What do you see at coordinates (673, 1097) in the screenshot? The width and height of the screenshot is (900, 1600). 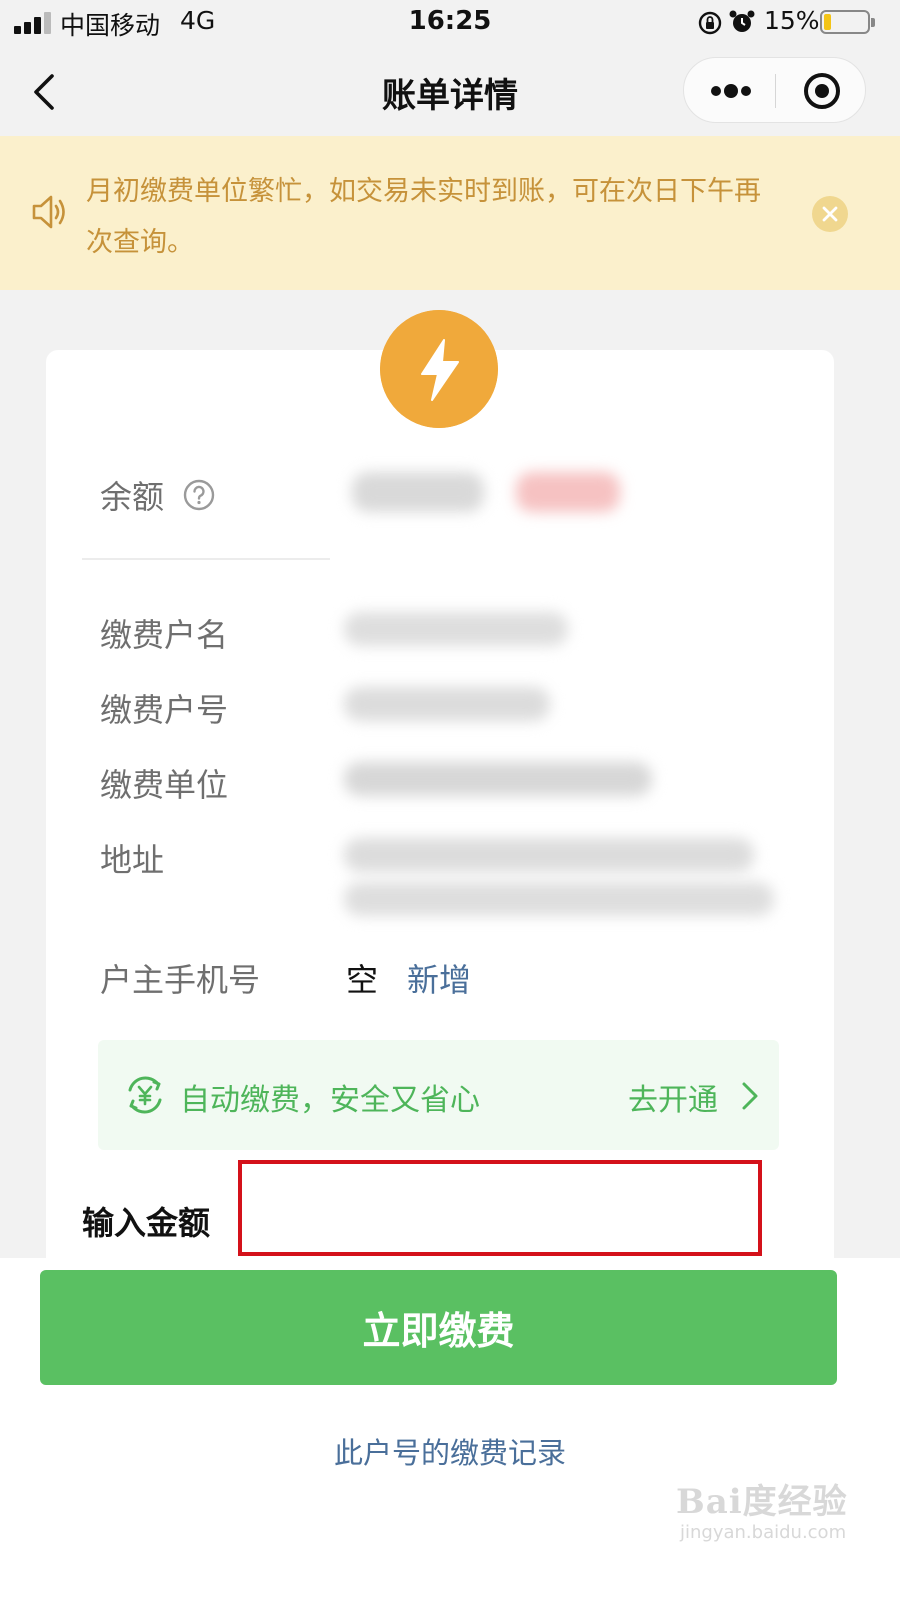 I see `autopay-enable-link: 去开通` at bounding box center [673, 1097].